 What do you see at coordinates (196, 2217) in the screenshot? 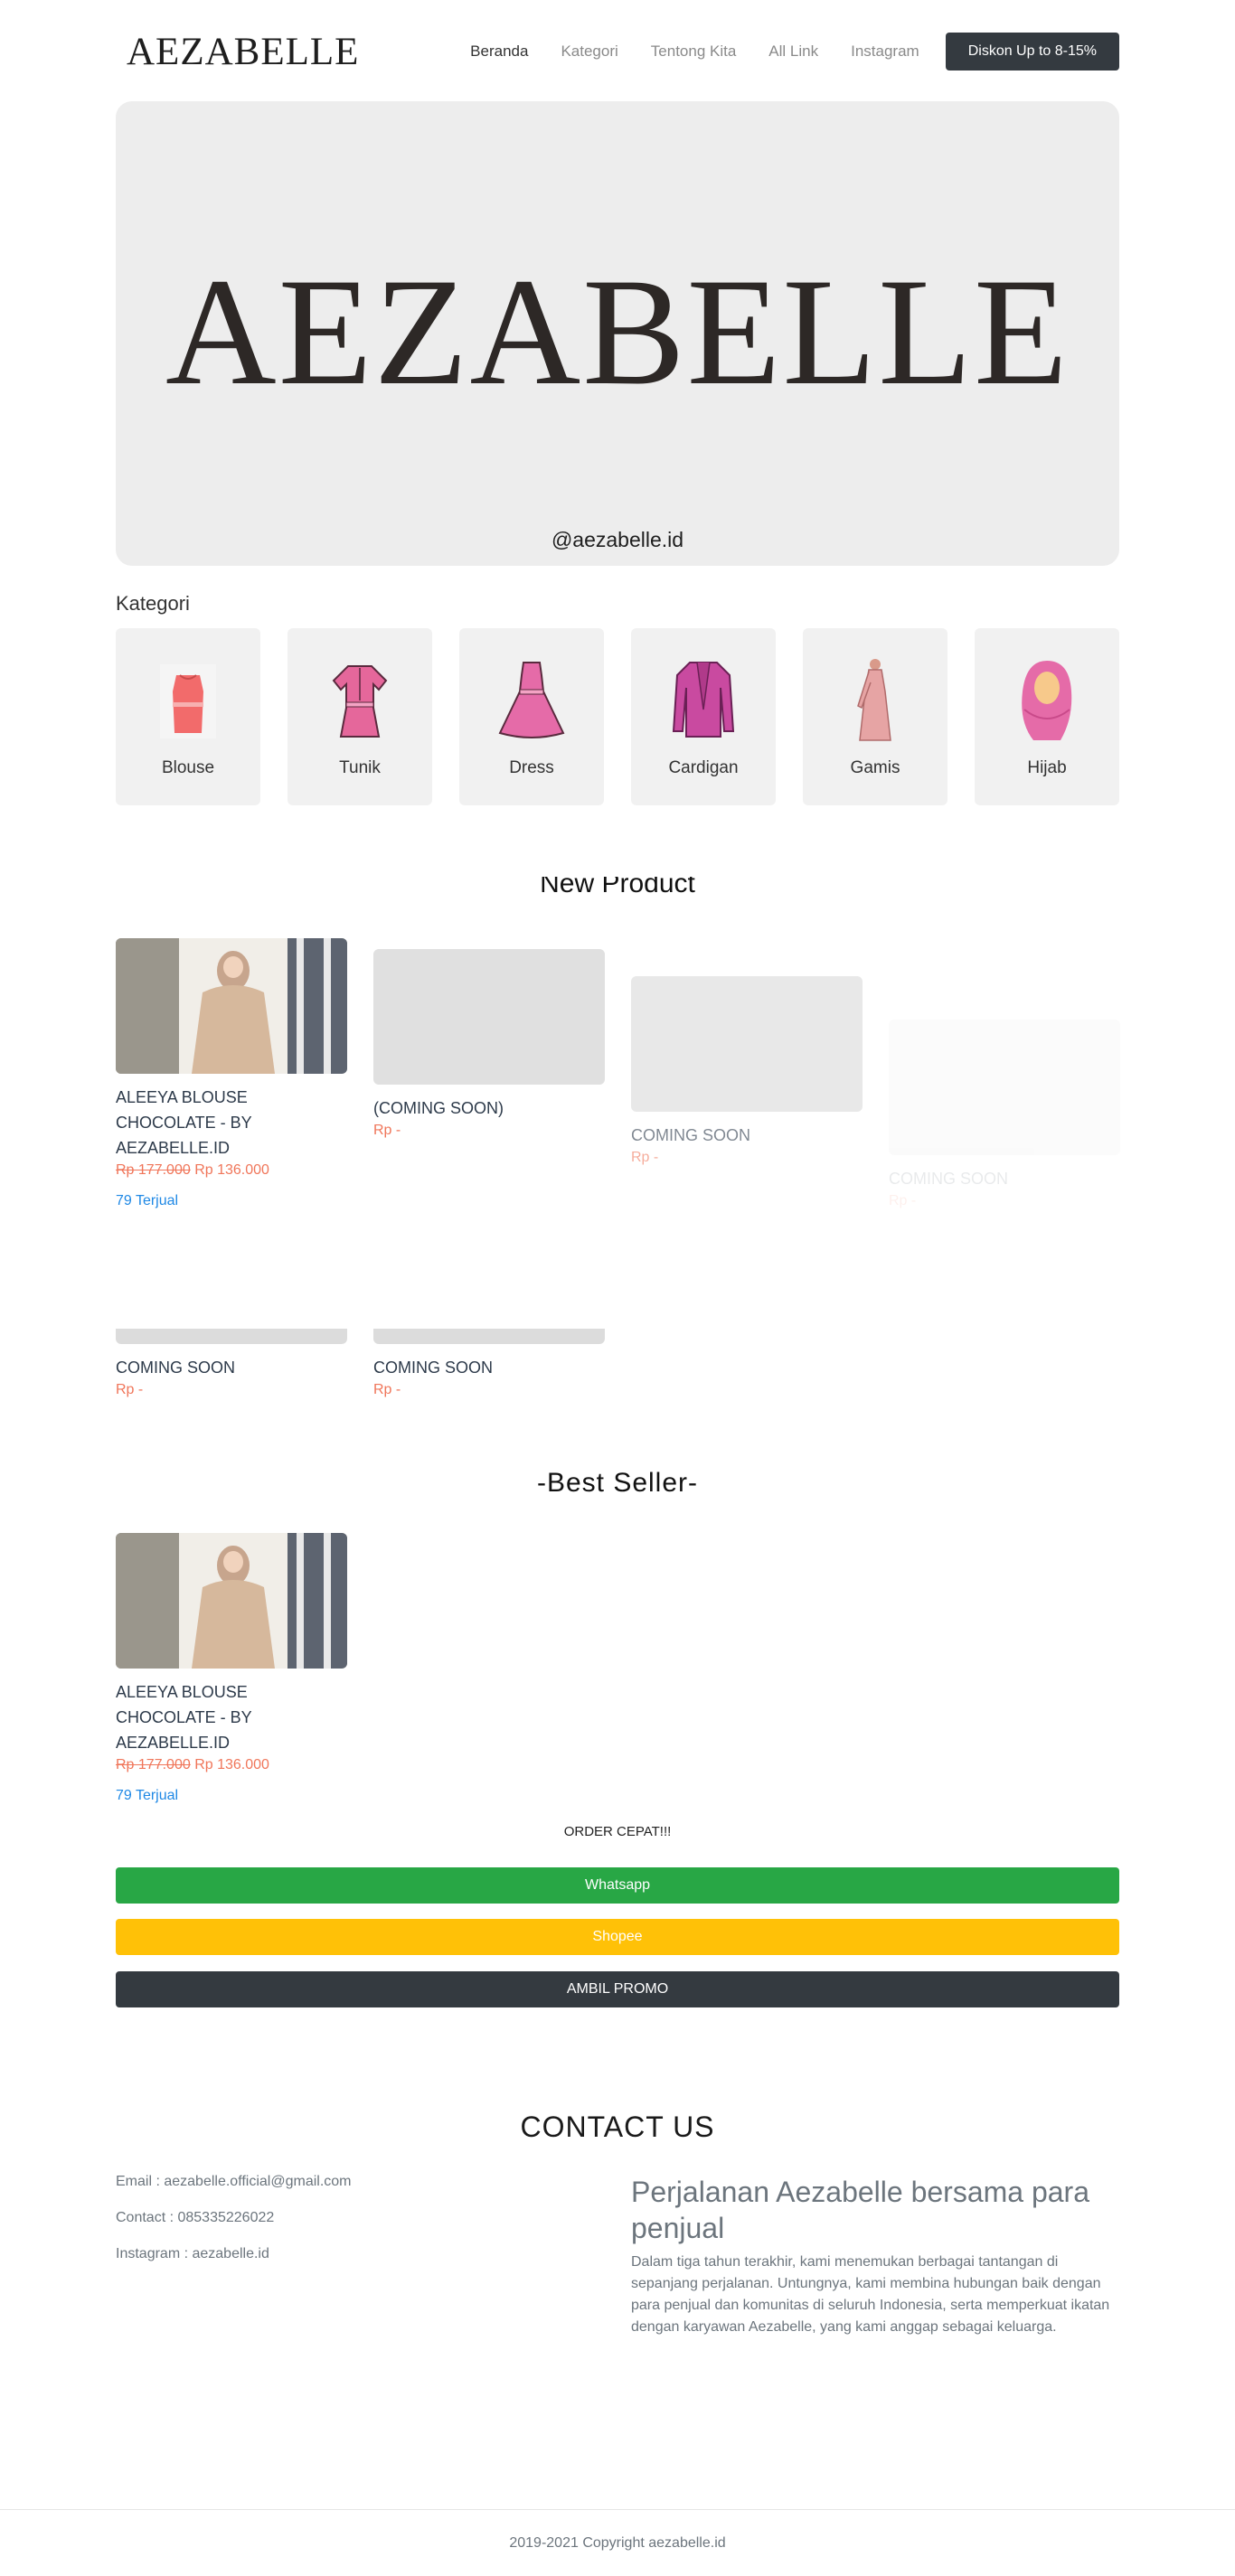
I see `contact-phone: Contact : 085335226022` at bounding box center [196, 2217].